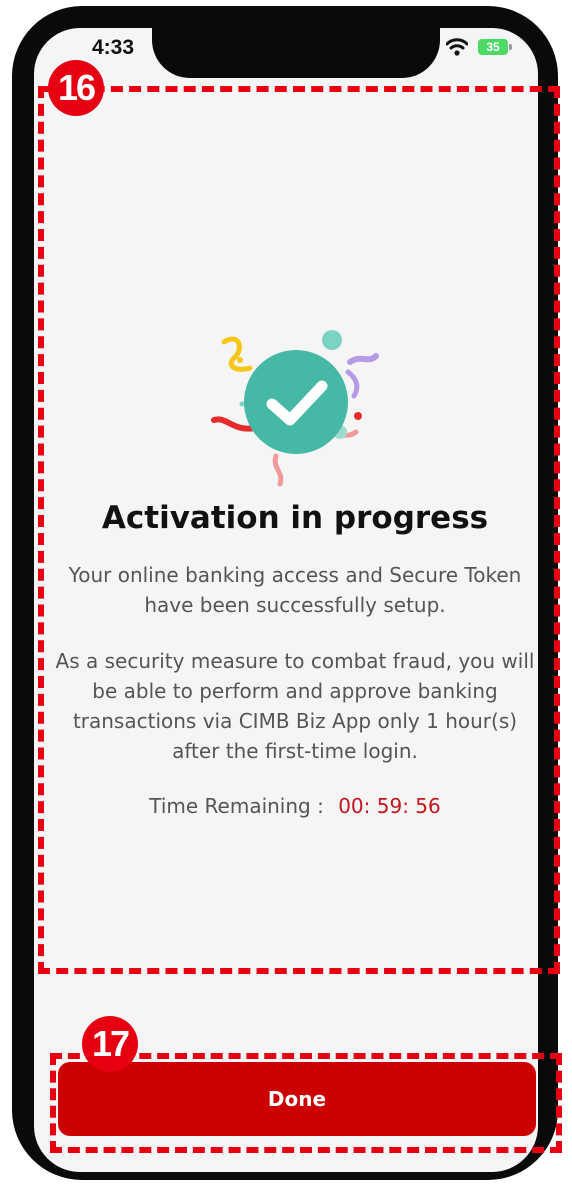 The height and width of the screenshot is (1188, 572). I want to click on battery-tip, so click(510, 47).